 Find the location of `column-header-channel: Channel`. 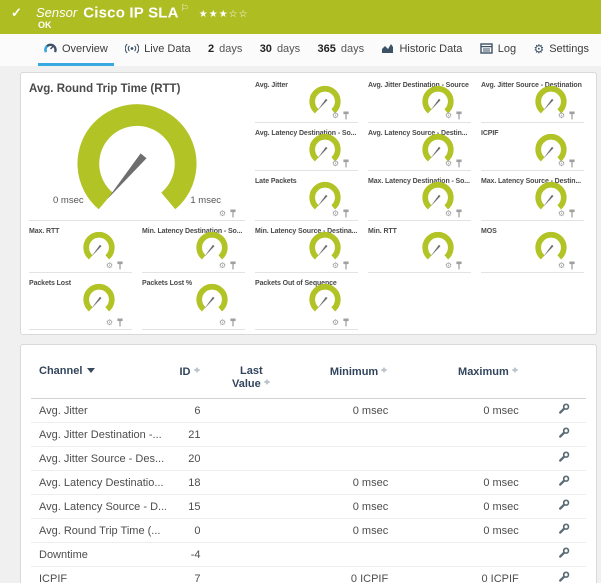

column-header-channel: Channel is located at coordinates (98, 380).